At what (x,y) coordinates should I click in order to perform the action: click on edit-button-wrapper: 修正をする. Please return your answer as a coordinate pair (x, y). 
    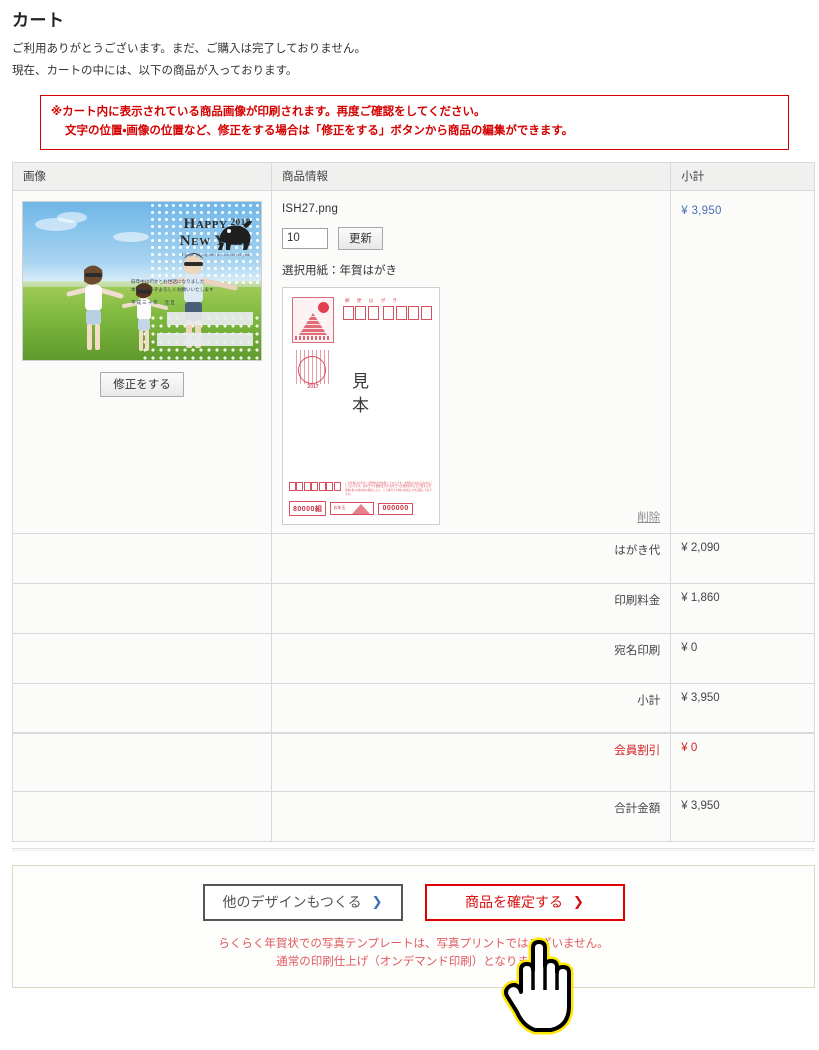
    Looking at the image, I should click on (142, 384).